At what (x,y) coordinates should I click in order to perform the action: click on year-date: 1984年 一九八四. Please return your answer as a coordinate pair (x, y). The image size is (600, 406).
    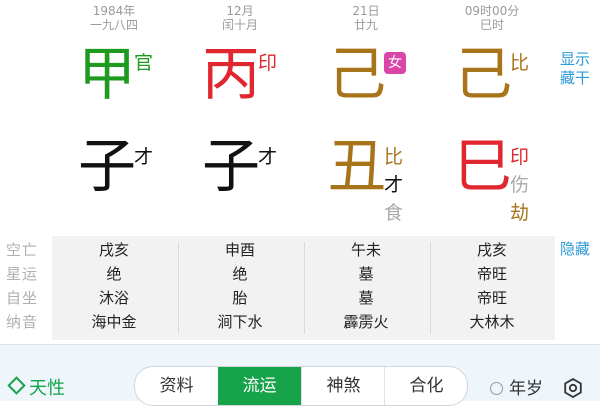
    Looking at the image, I should click on (114, 18).